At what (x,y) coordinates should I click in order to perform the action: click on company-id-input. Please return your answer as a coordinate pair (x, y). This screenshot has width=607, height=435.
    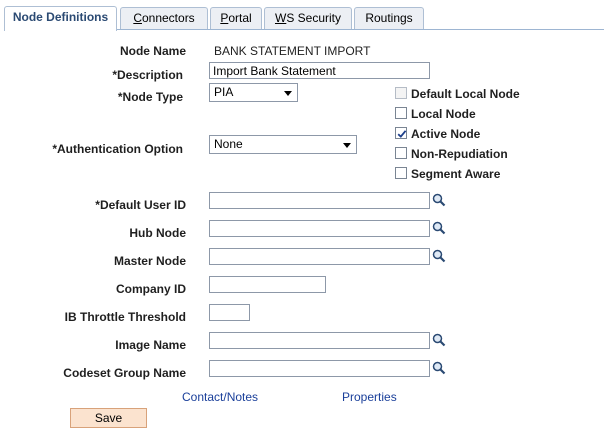
    Looking at the image, I should click on (267, 284).